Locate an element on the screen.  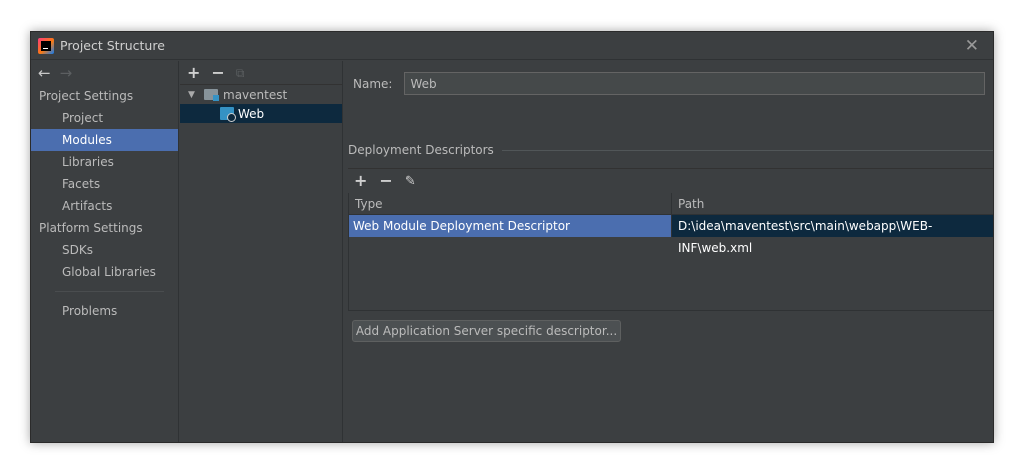
sidebar-item-facets: Facets is located at coordinates (104, 184).